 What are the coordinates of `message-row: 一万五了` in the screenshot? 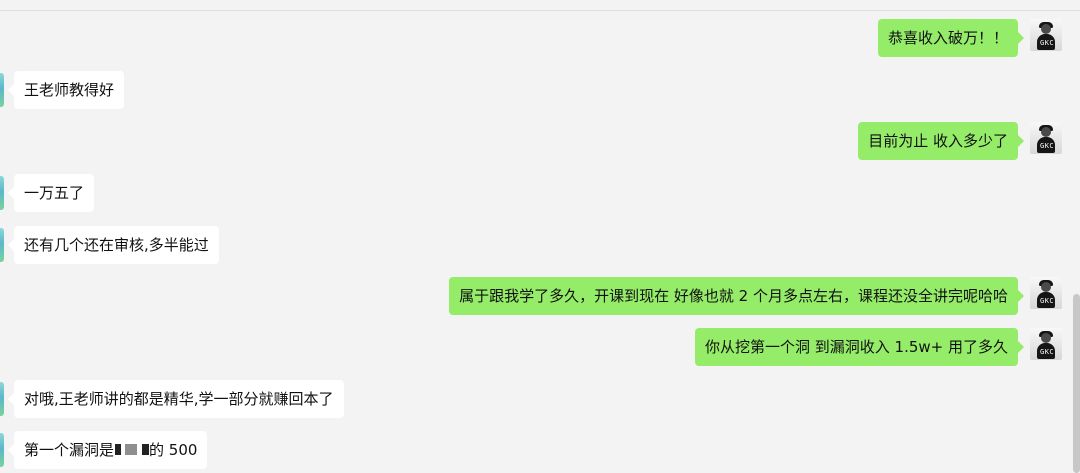 It's located at (540, 194).